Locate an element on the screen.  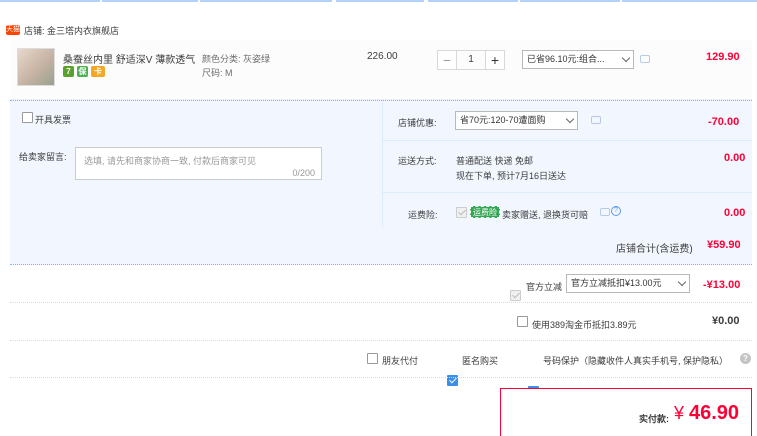
shop-total-amount: ¥59.90 is located at coordinates (724, 245).